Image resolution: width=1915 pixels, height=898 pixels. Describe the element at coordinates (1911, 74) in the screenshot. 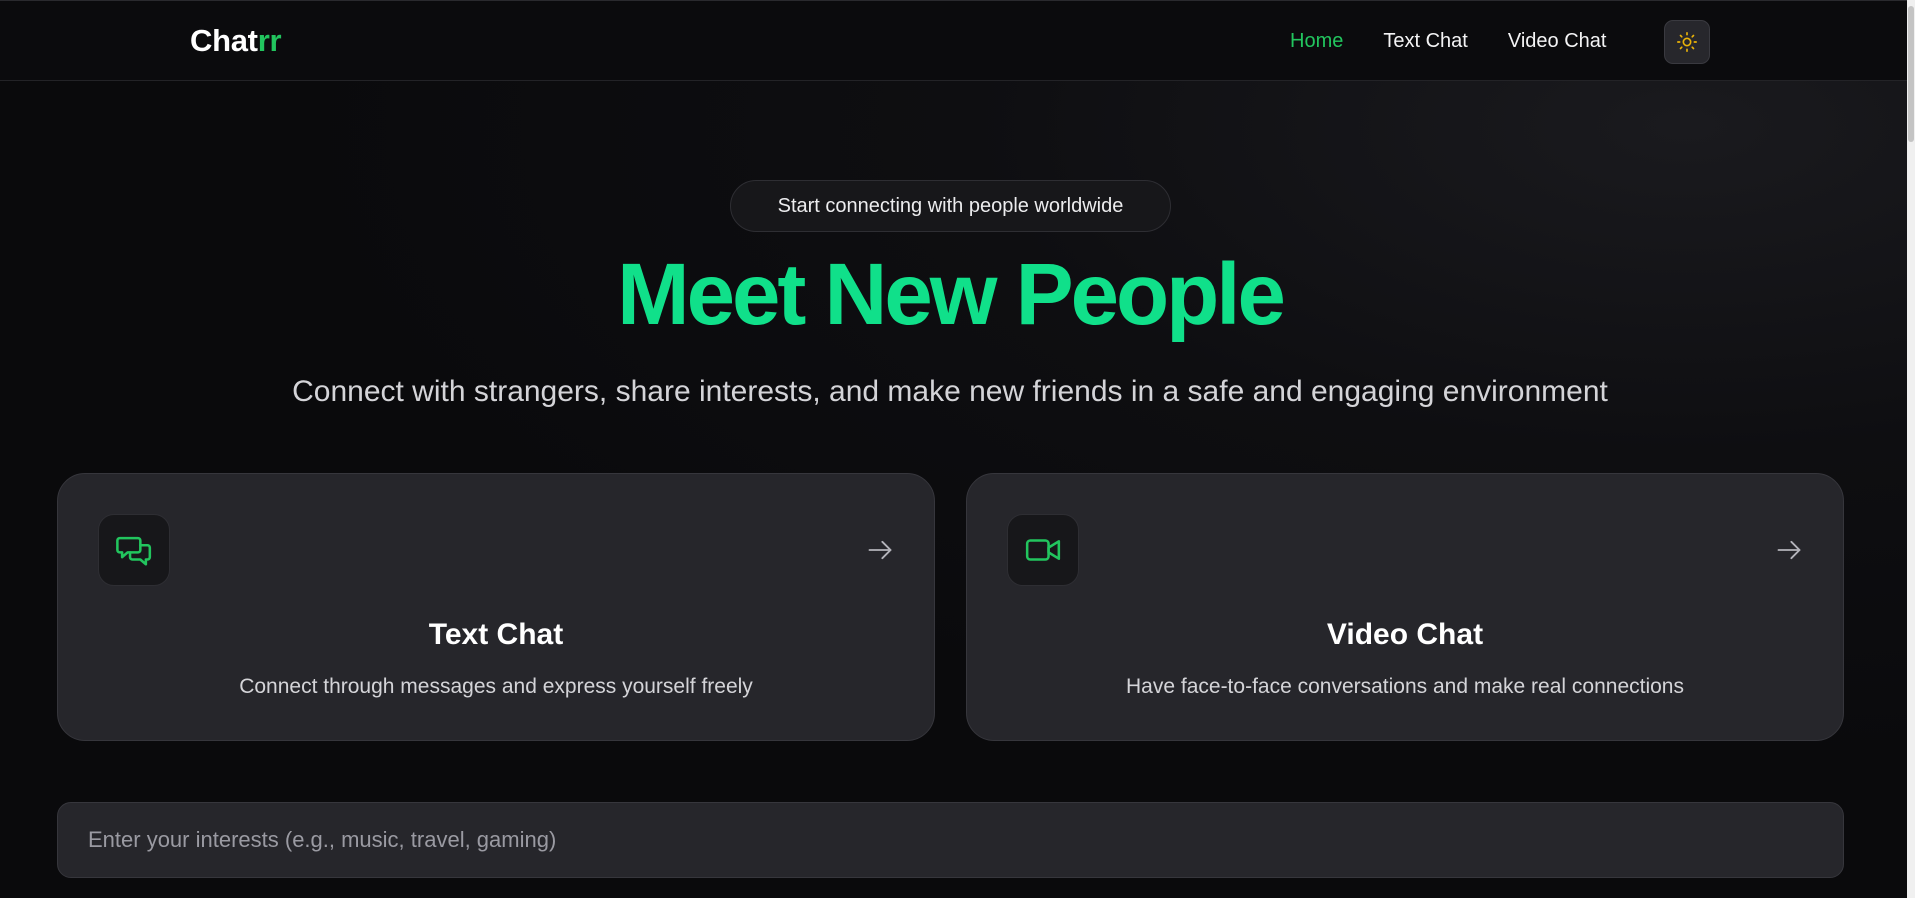

I see `scrollbar-thumb` at that location.